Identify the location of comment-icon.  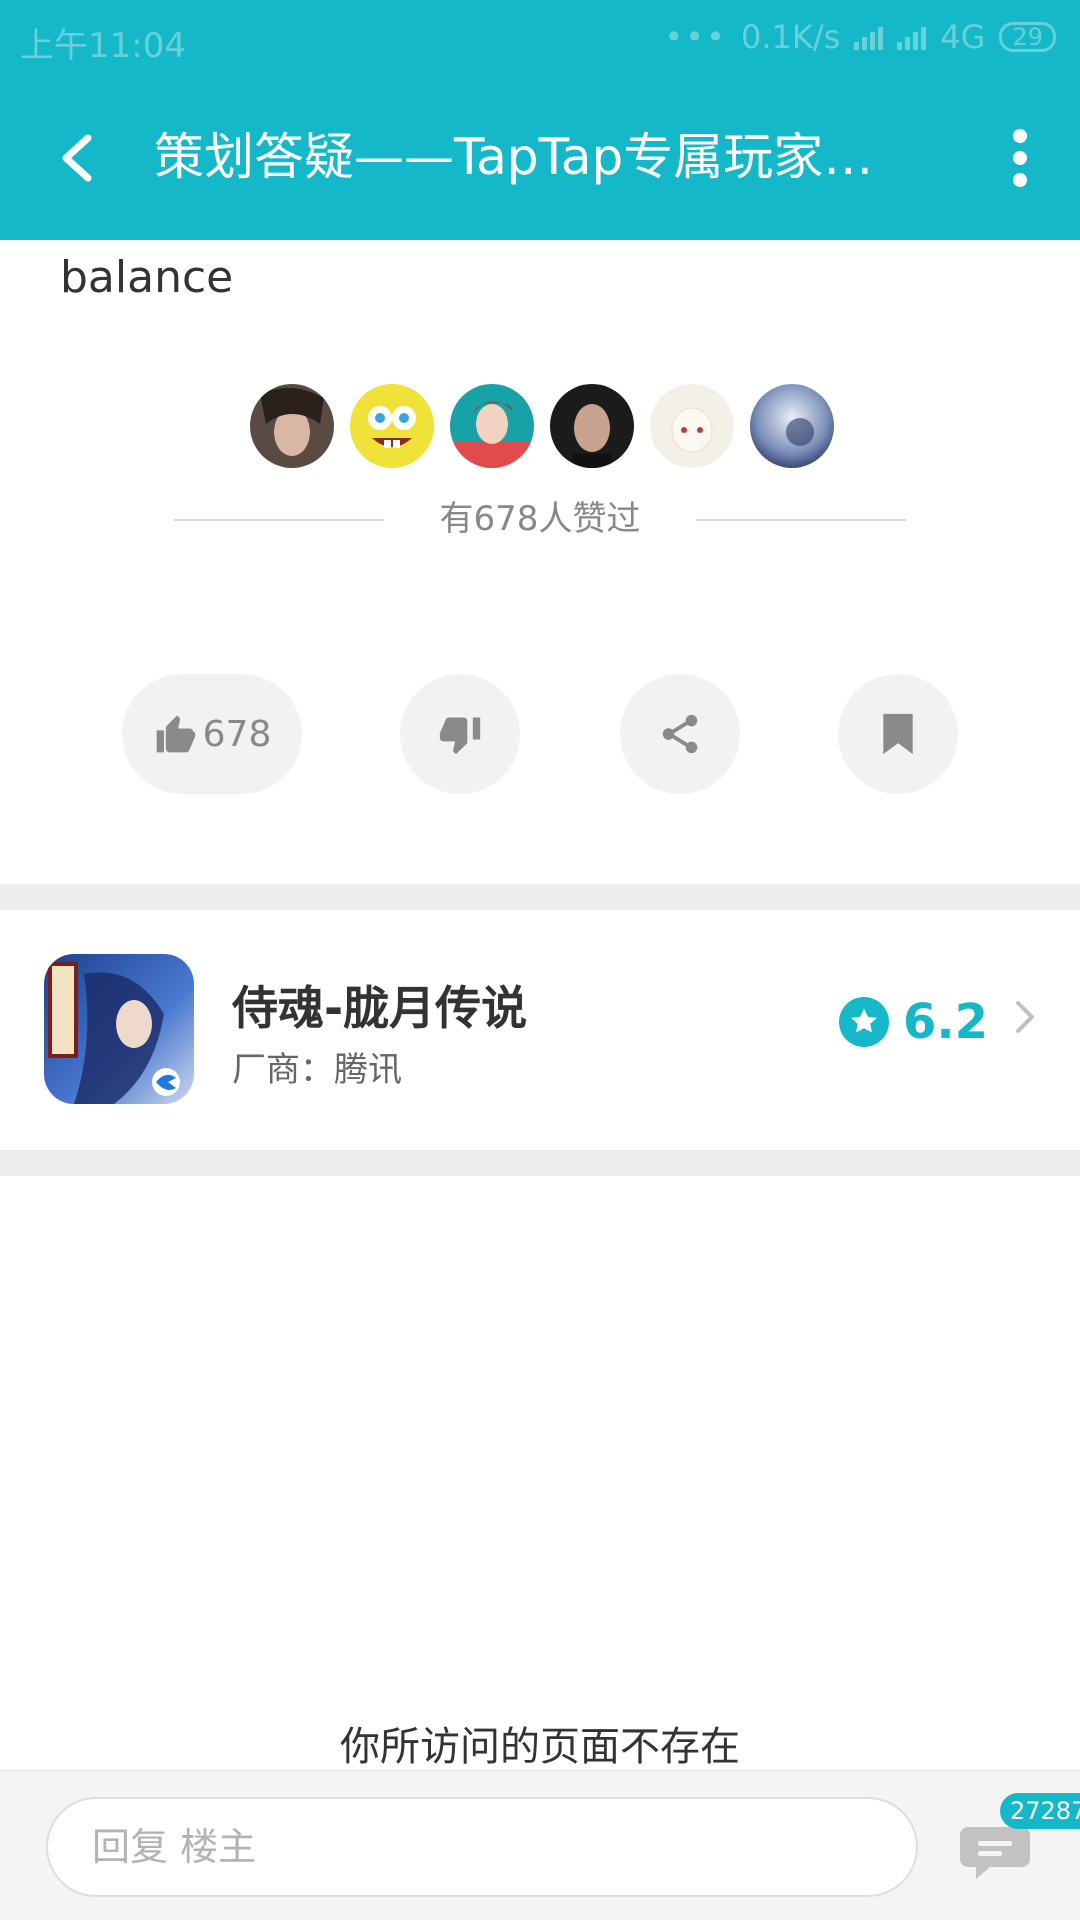
(995, 1853).